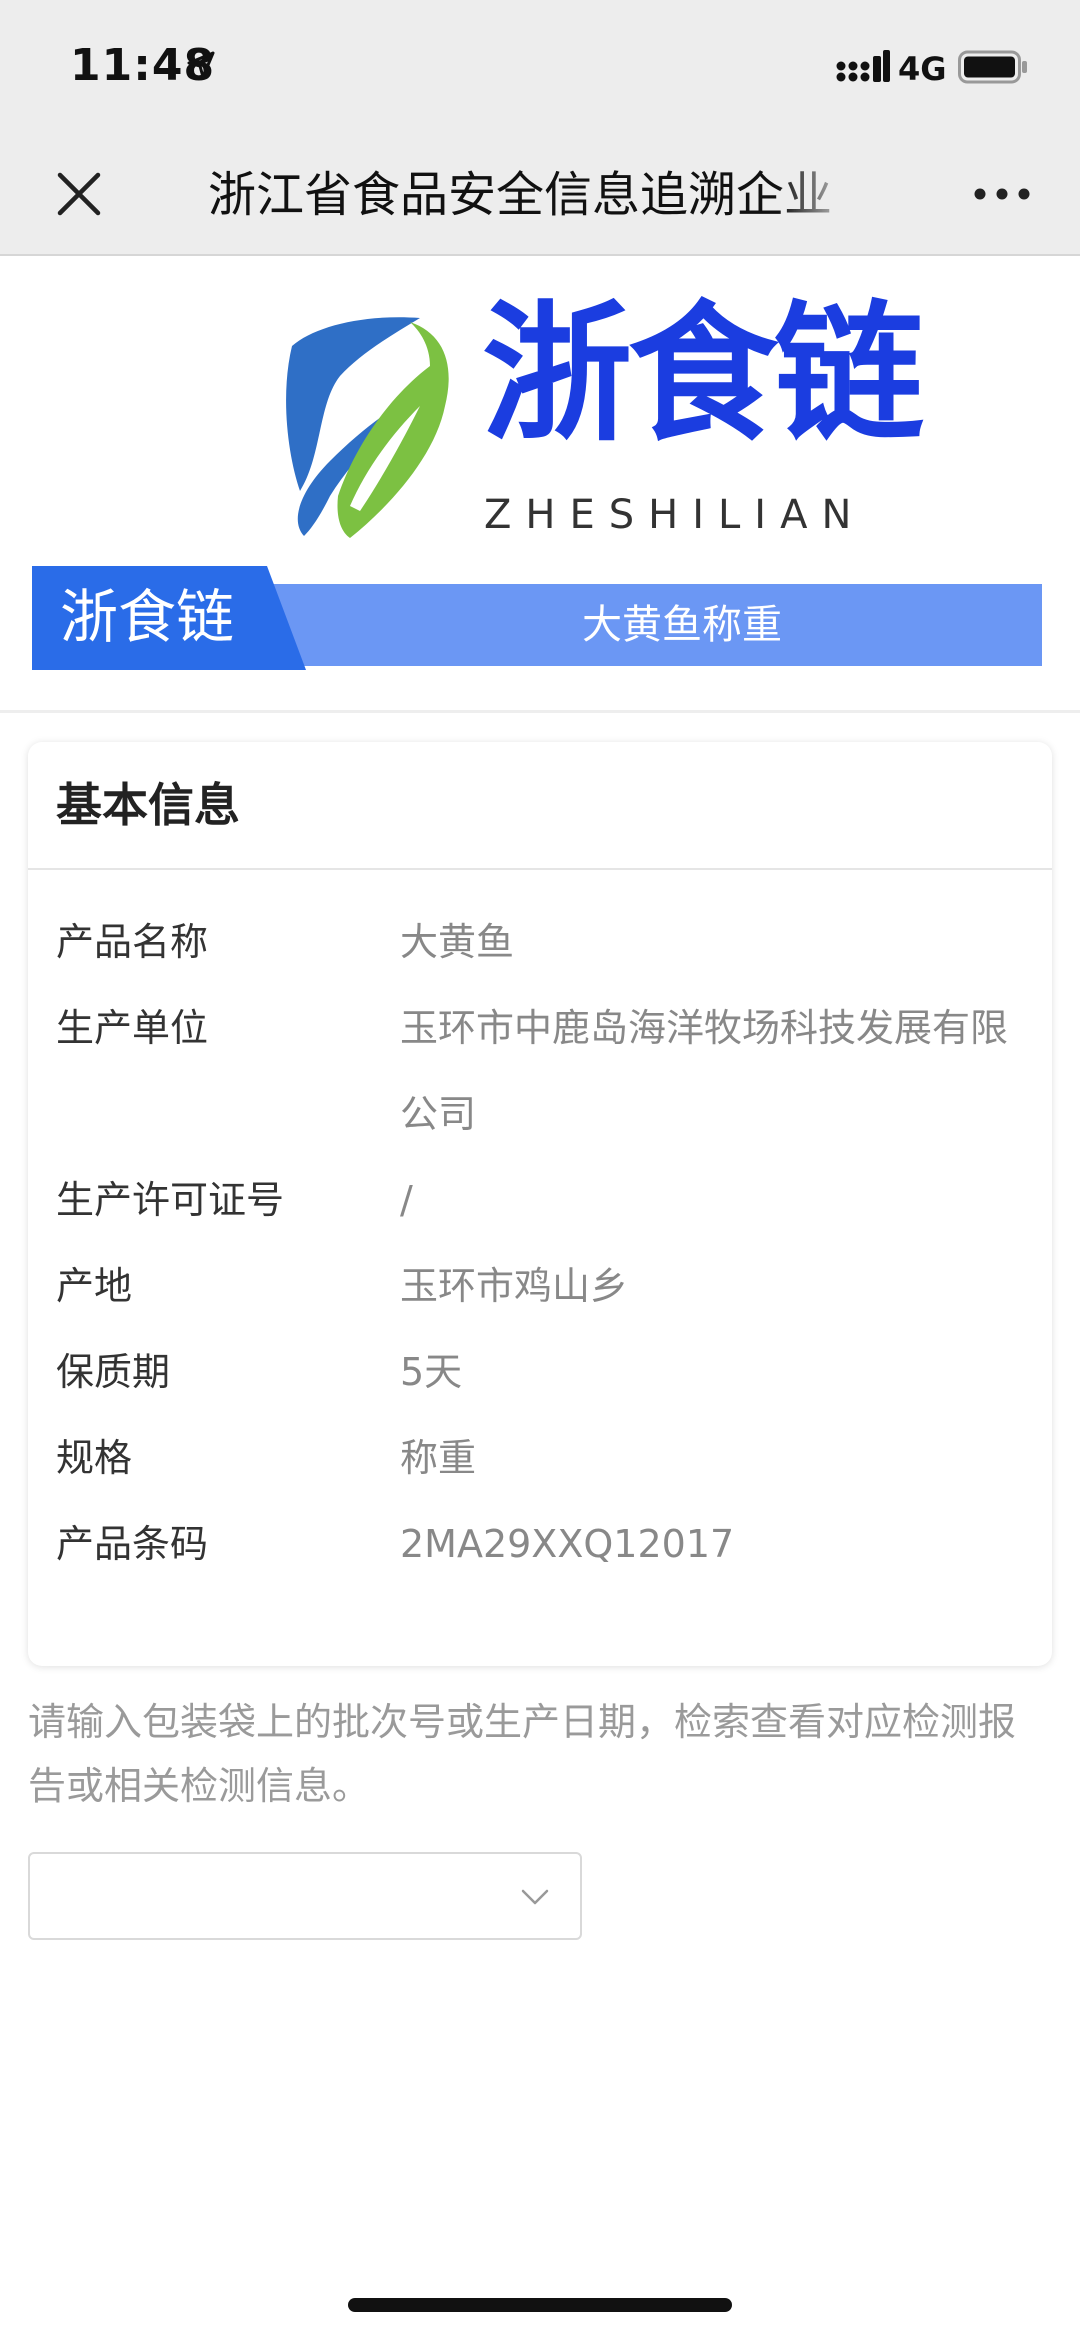 Image resolution: width=1080 pixels, height=2337 pixels. I want to click on card-title: 基本信息, so click(148, 805).